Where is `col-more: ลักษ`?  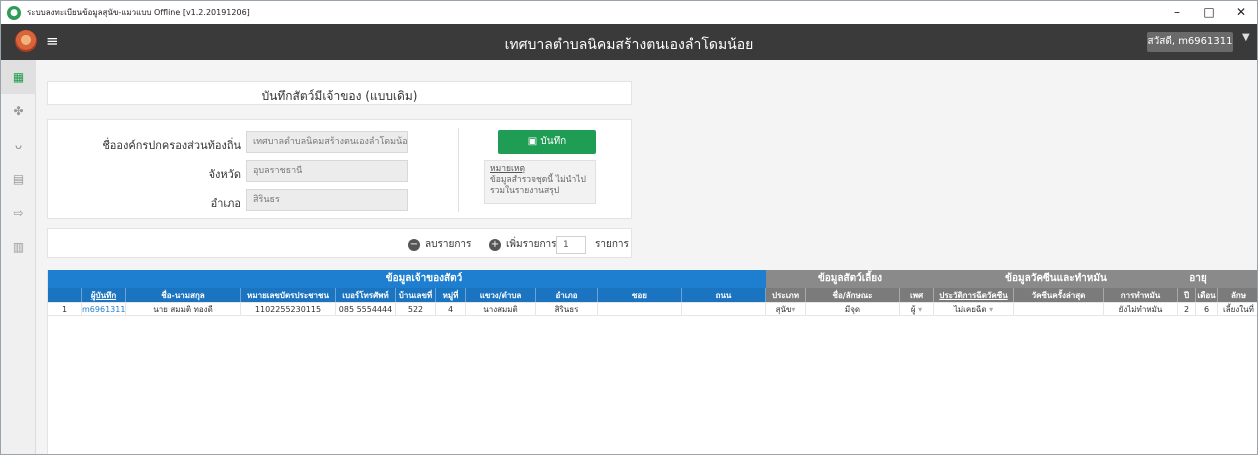 col-more: ลักษ is located at coordinates (1237, 295).